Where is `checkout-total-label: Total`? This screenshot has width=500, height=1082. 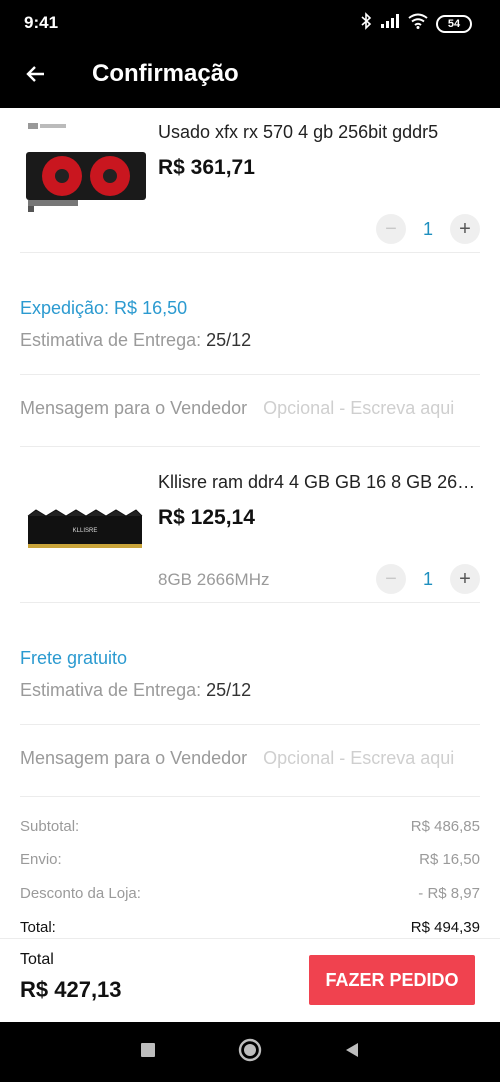 checkout-total-label: Total is located at coordinates (37, 959).